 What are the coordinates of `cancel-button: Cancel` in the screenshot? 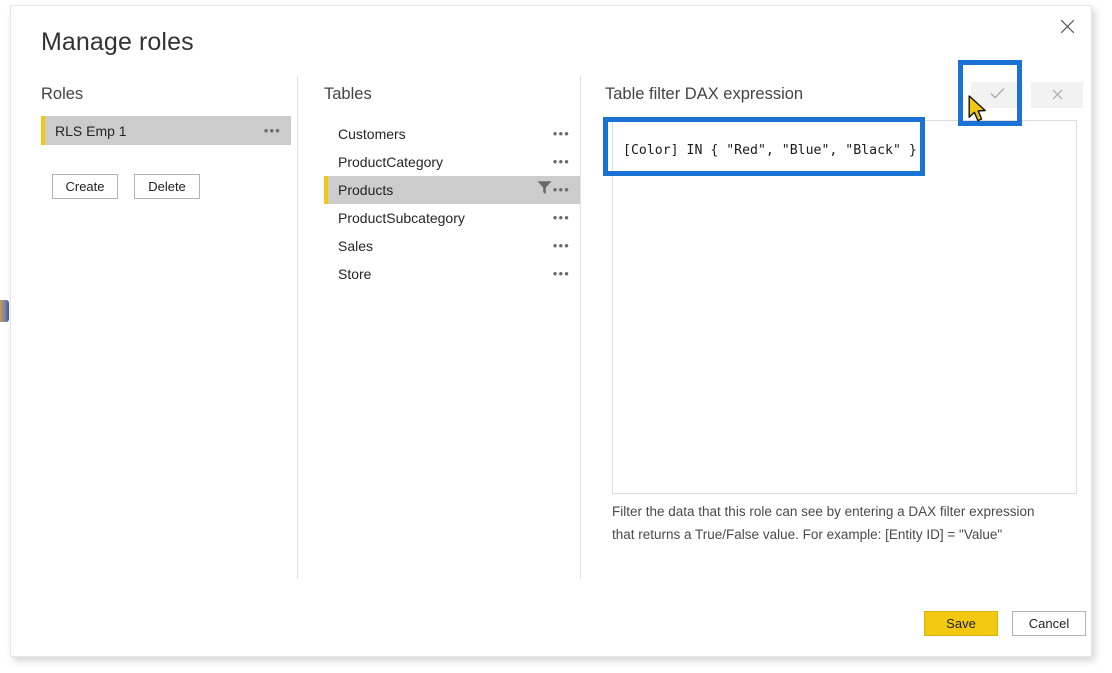 It's located at (1049, 623).